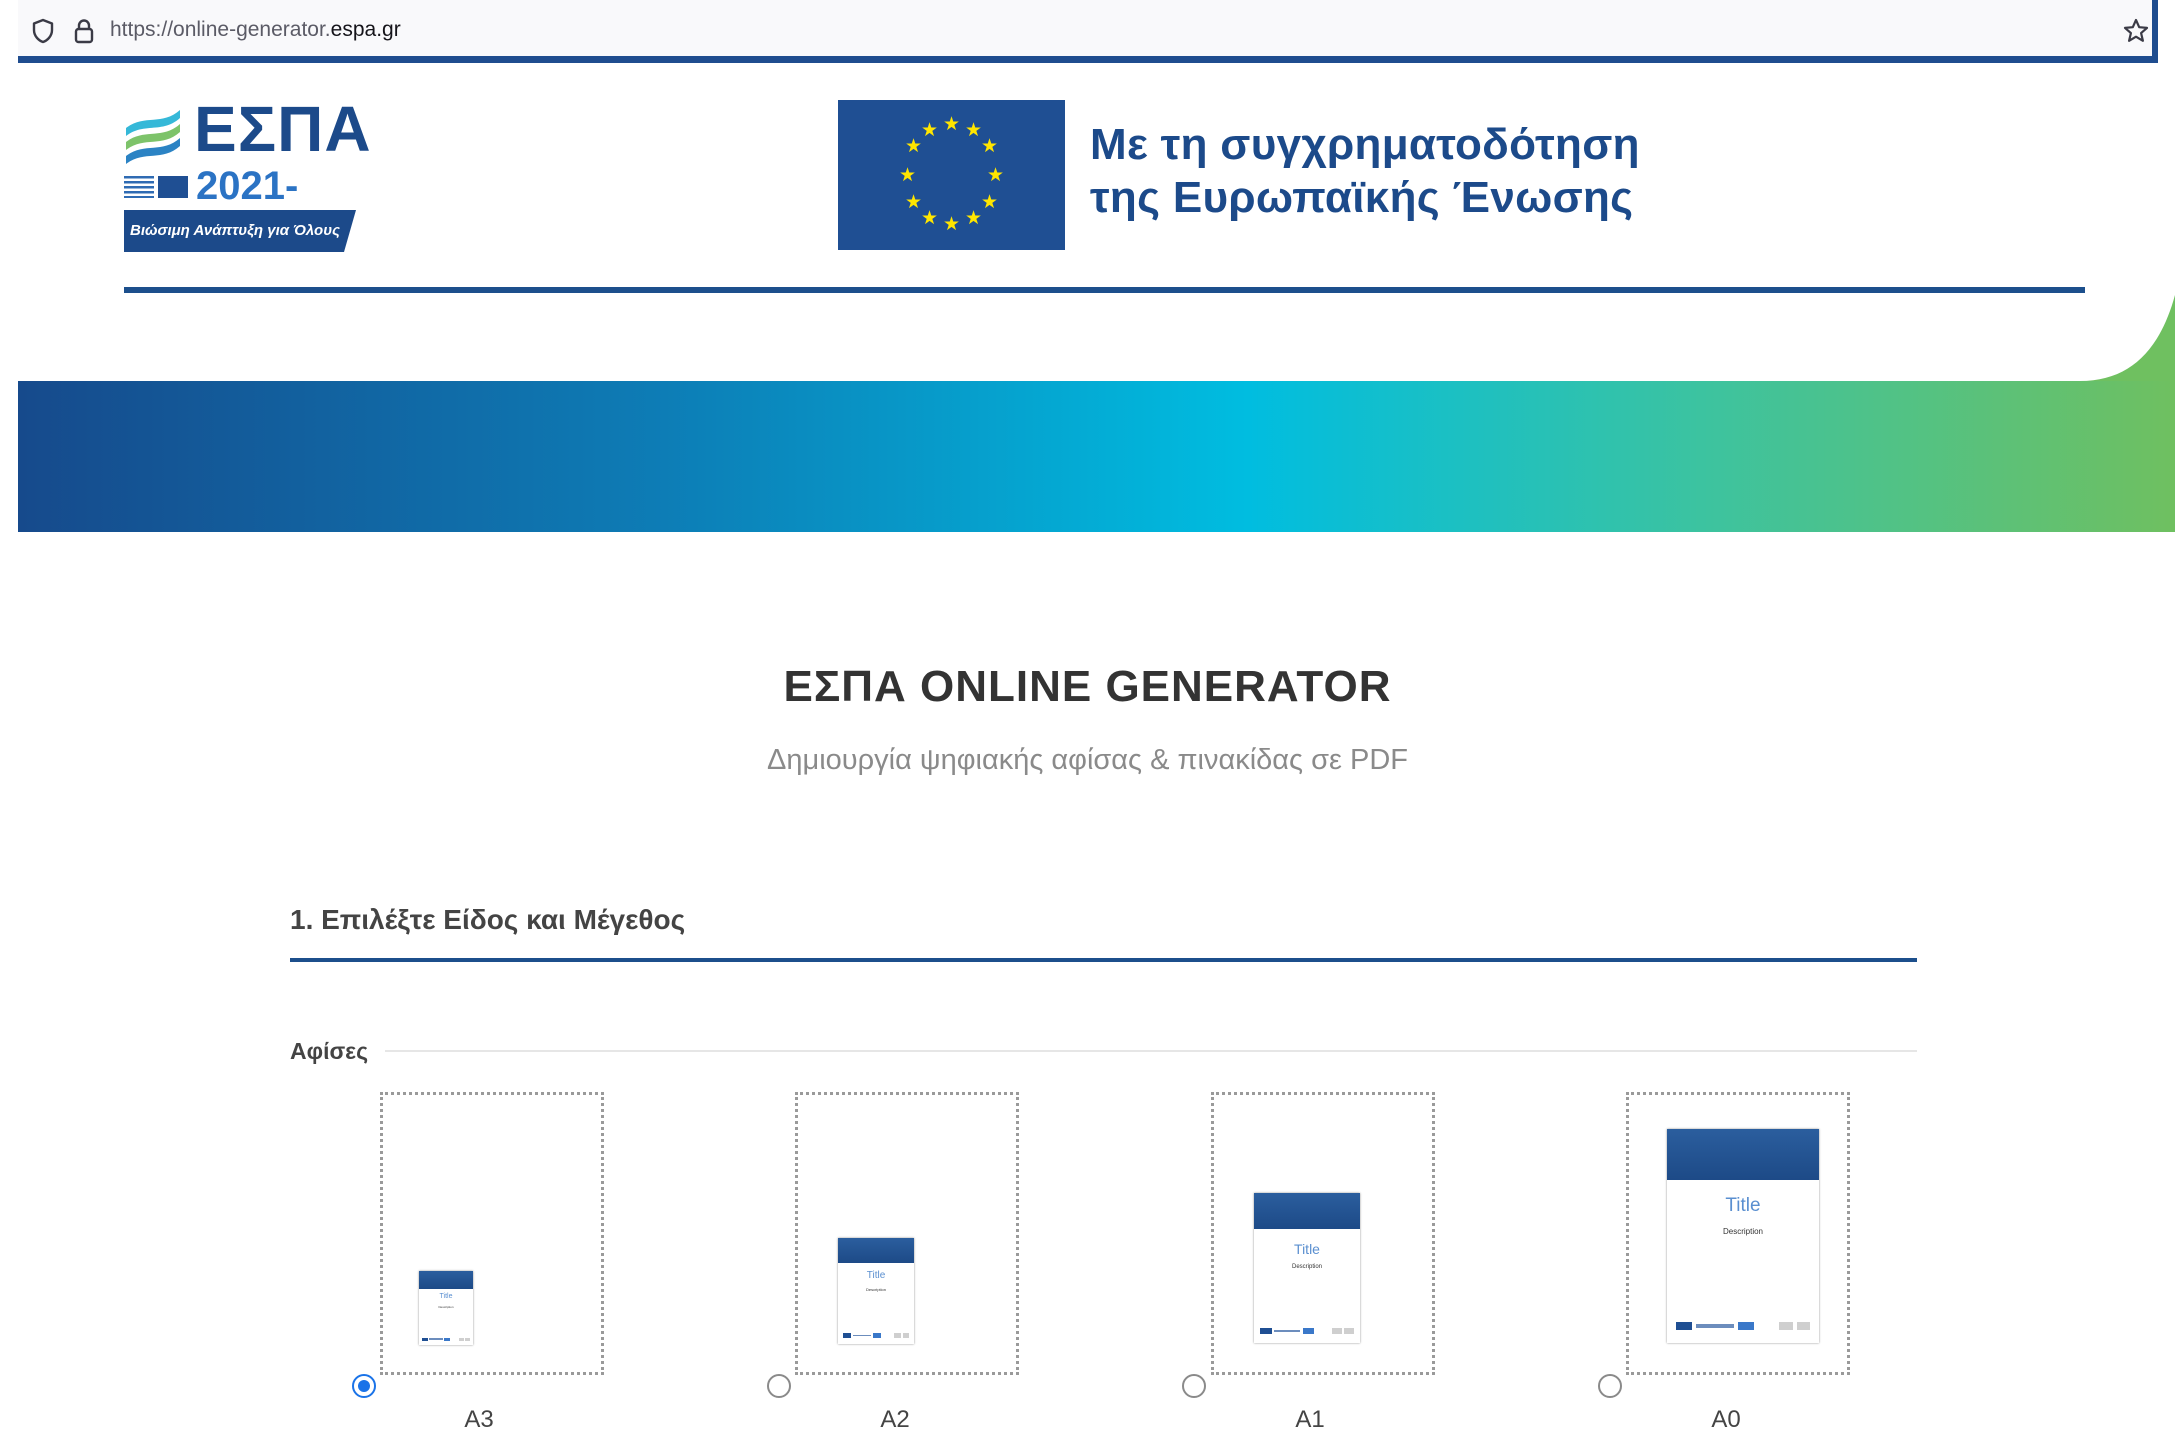 This screenshot has width=2175, height=1455. I want to click on greek-flag-icon, so click(139, 187).